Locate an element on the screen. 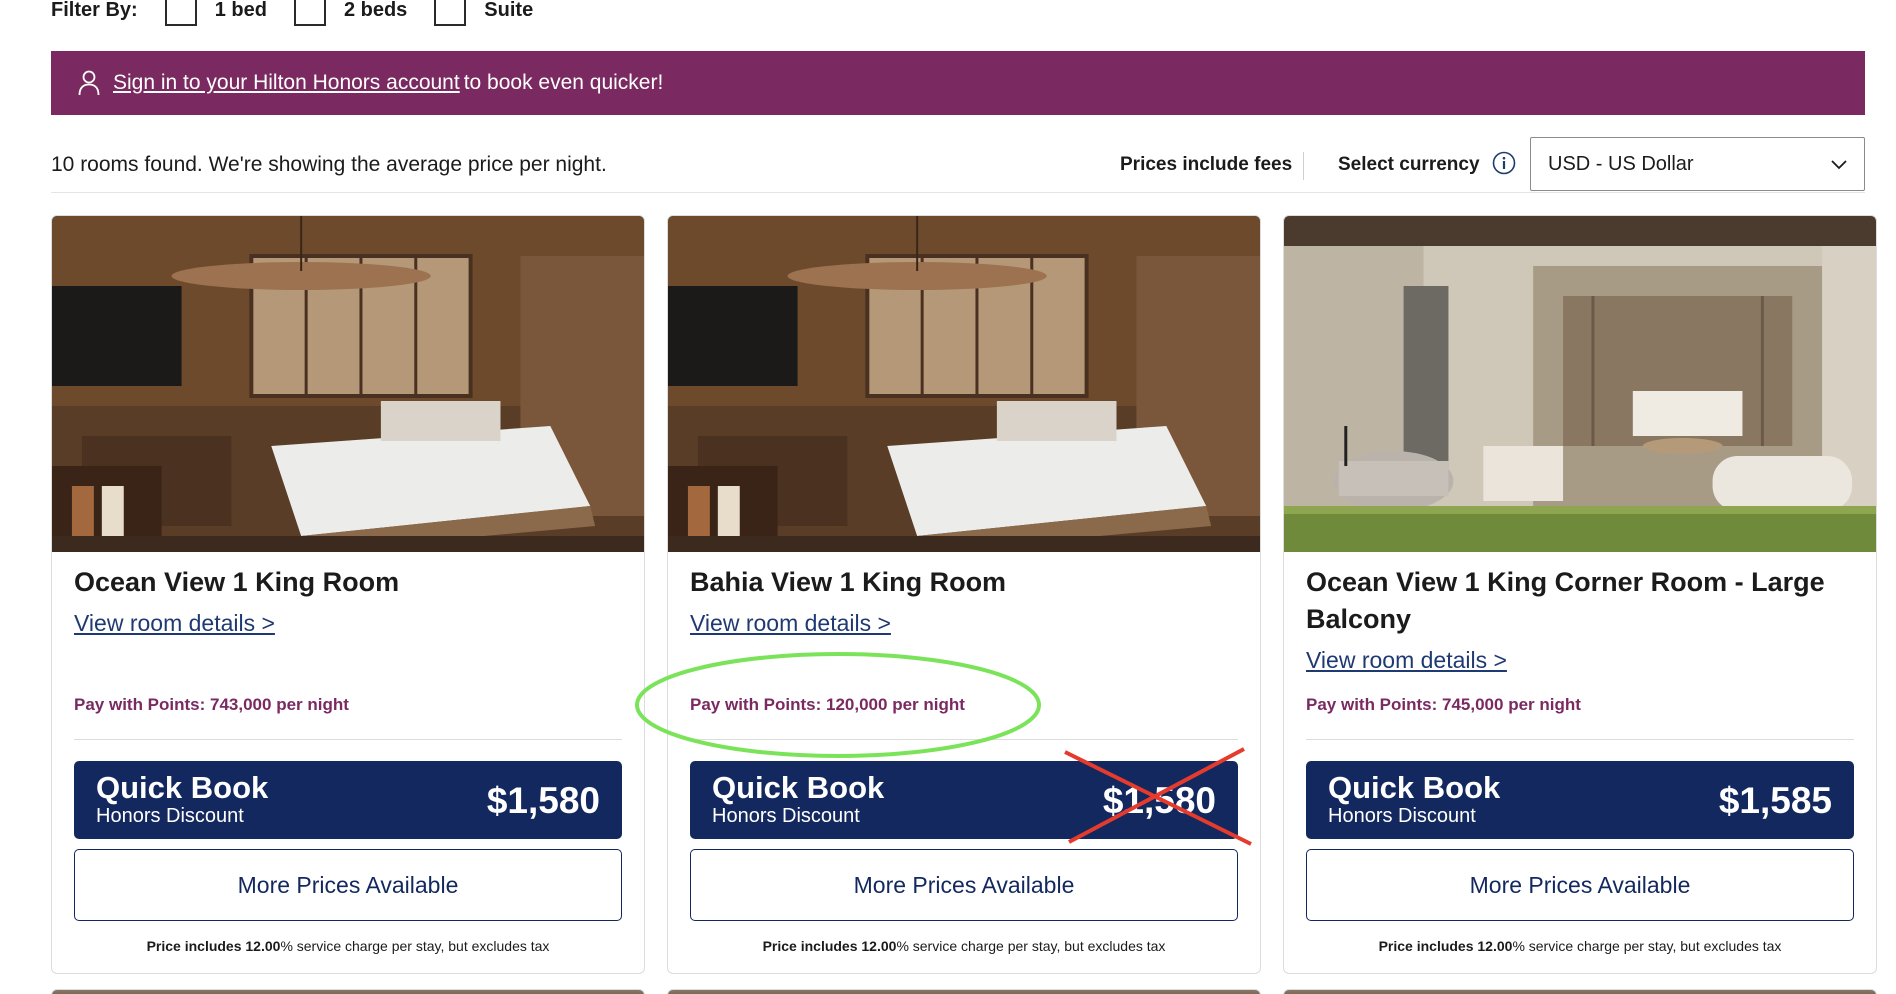 The height and width of the screenshot is (994, 1896). info-icon is located at coordinates (1504, 163).